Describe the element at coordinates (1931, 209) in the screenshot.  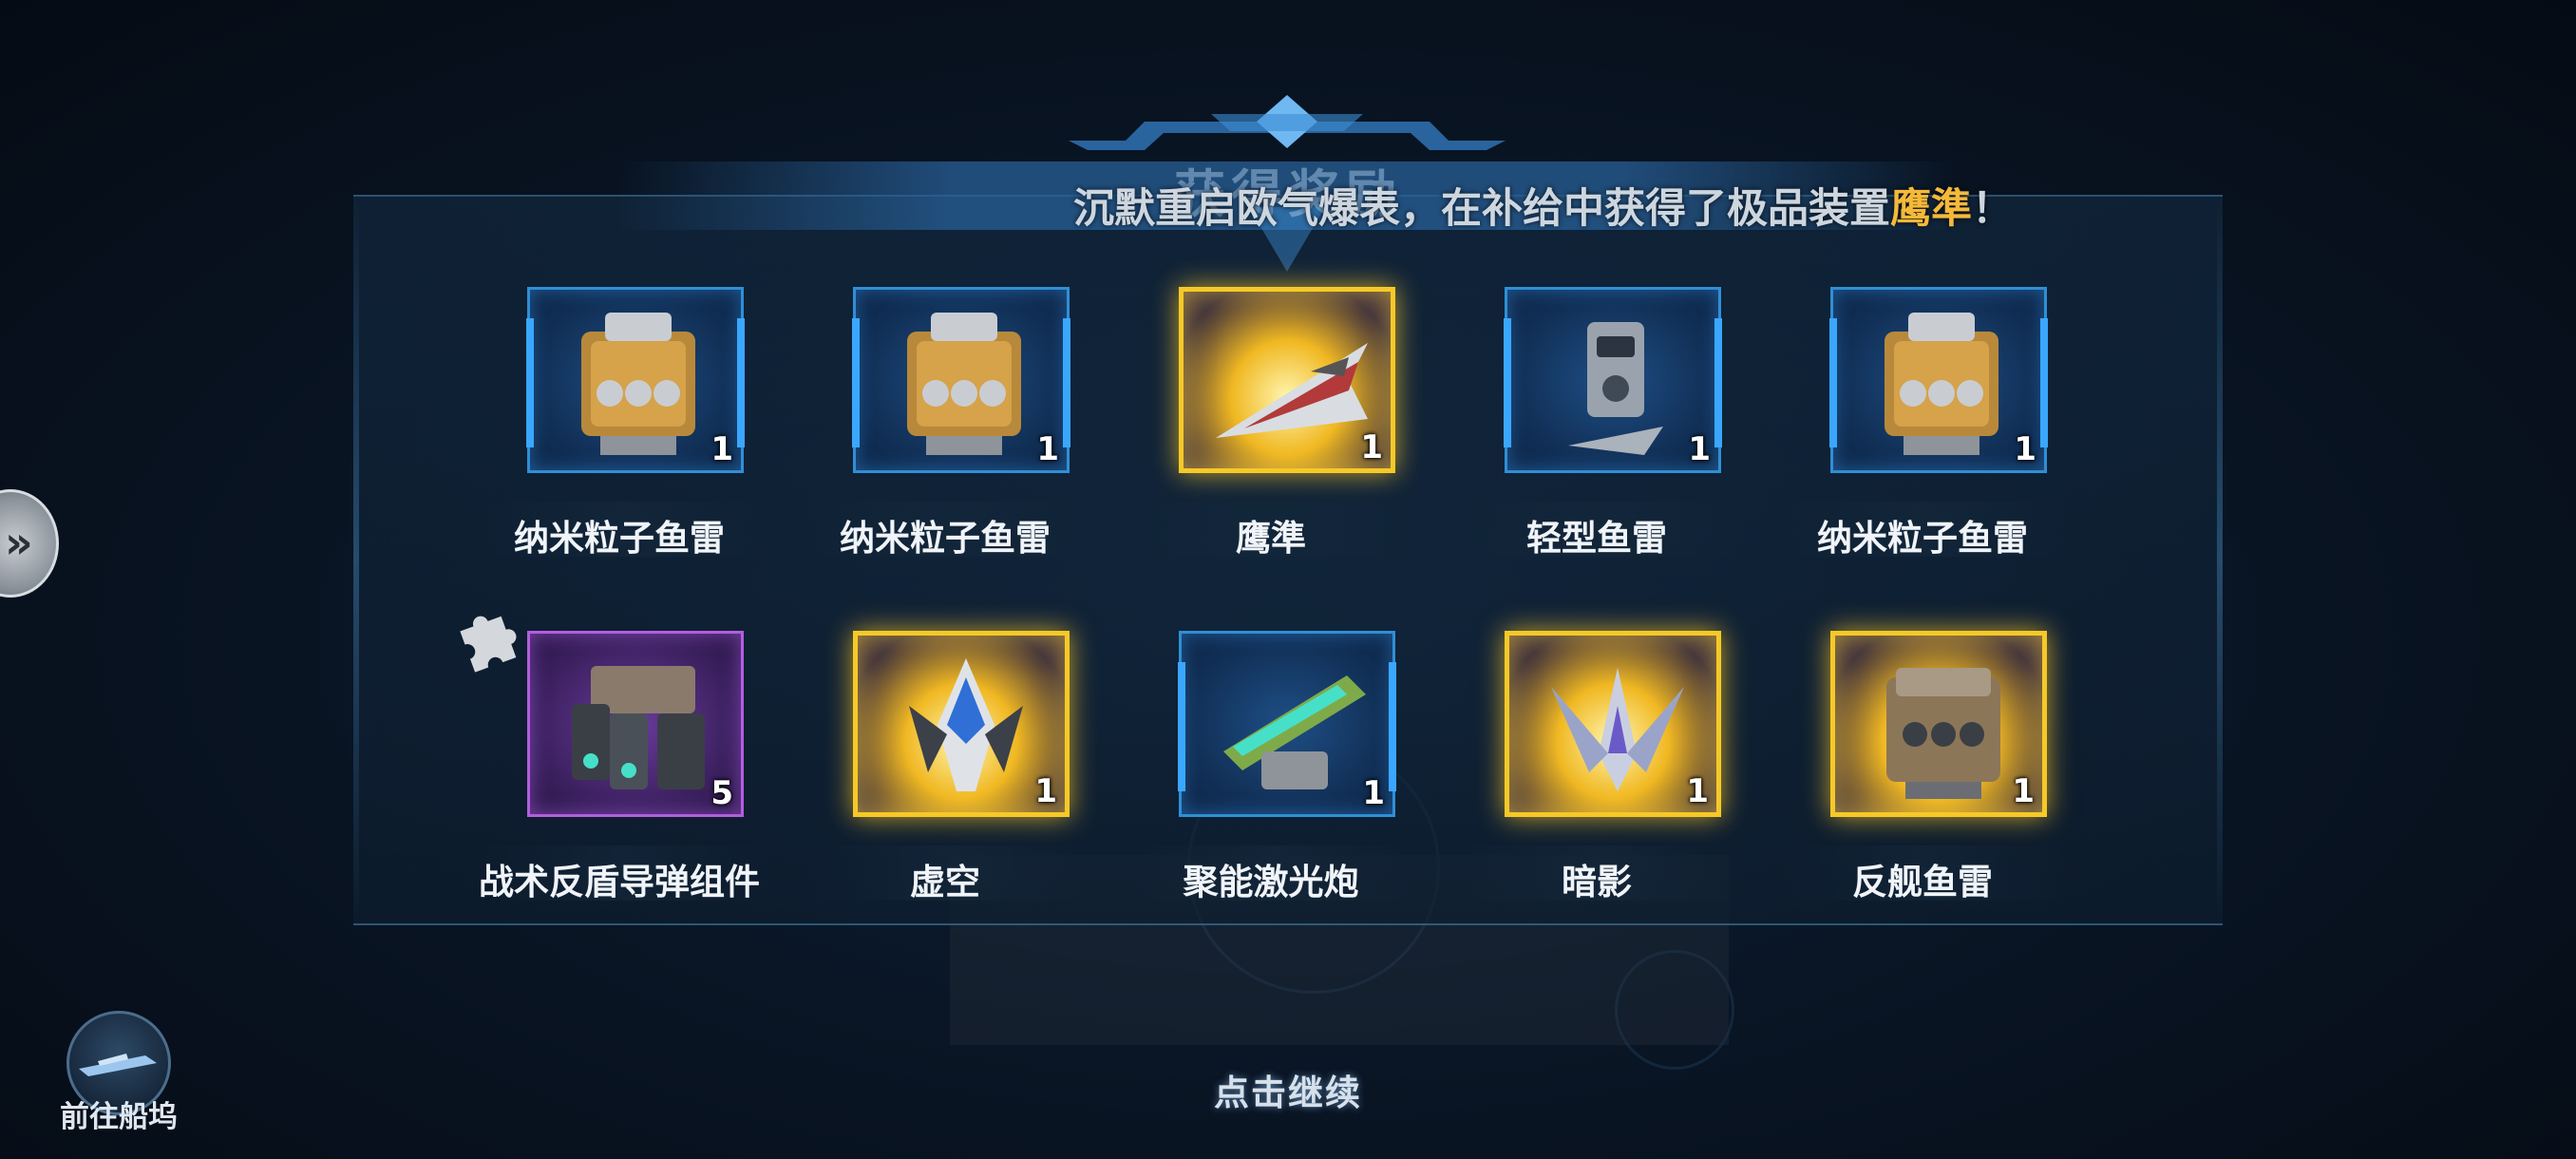
I see `announcement-highlight: 鹰準` at that location.